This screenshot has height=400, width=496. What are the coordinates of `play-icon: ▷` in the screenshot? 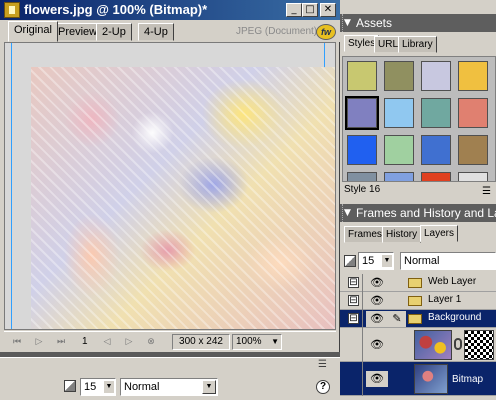 It's located at (39, 342).